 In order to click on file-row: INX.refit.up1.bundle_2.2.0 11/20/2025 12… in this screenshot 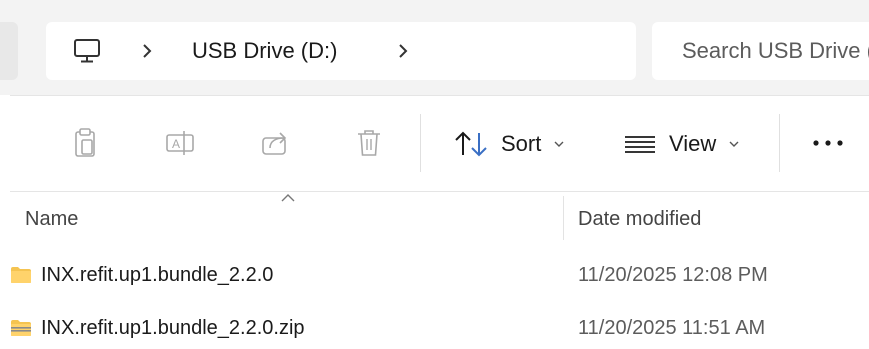, I will do `click(434, 276)`.